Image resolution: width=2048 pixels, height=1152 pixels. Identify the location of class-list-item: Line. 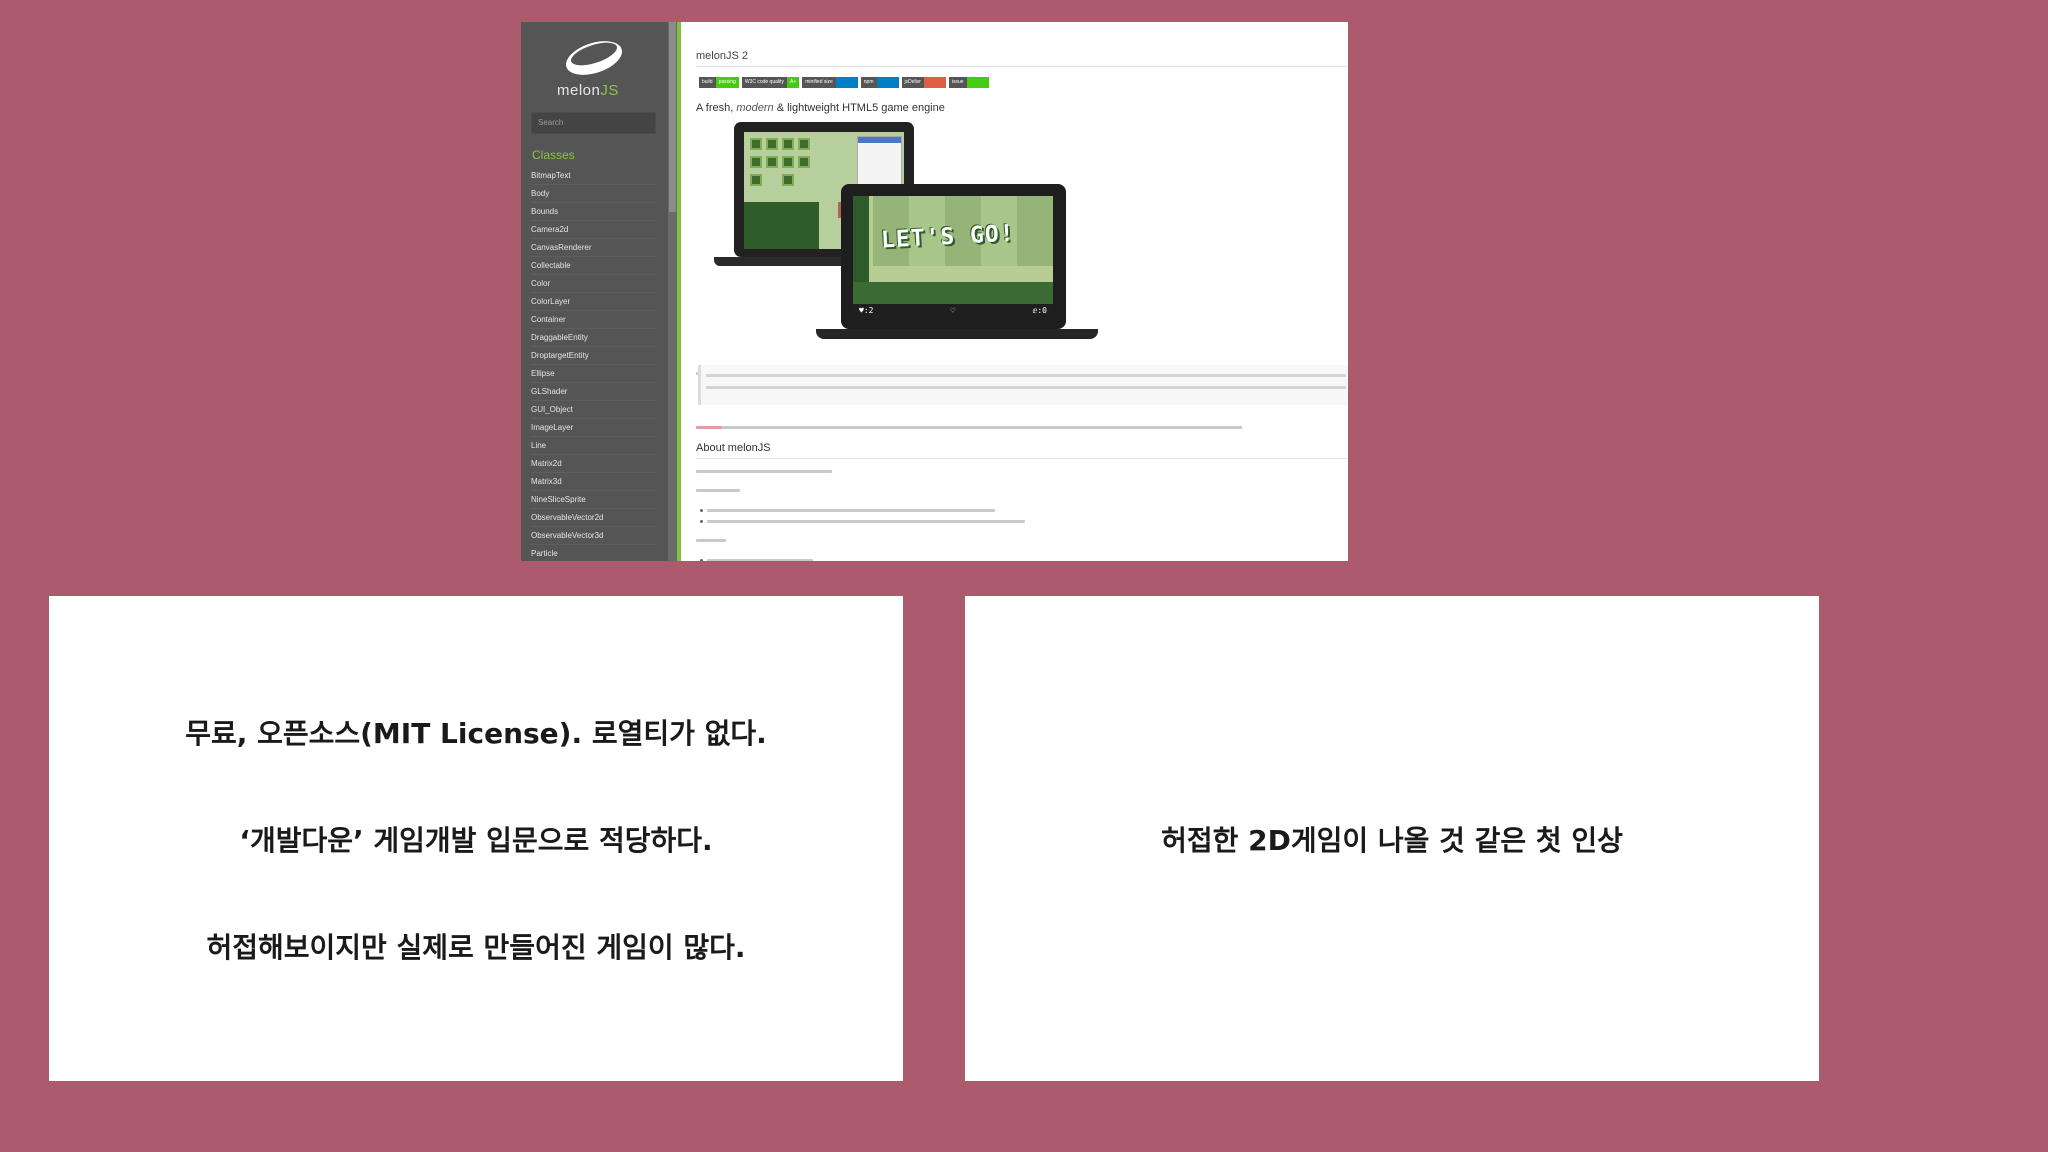
(594, 446).